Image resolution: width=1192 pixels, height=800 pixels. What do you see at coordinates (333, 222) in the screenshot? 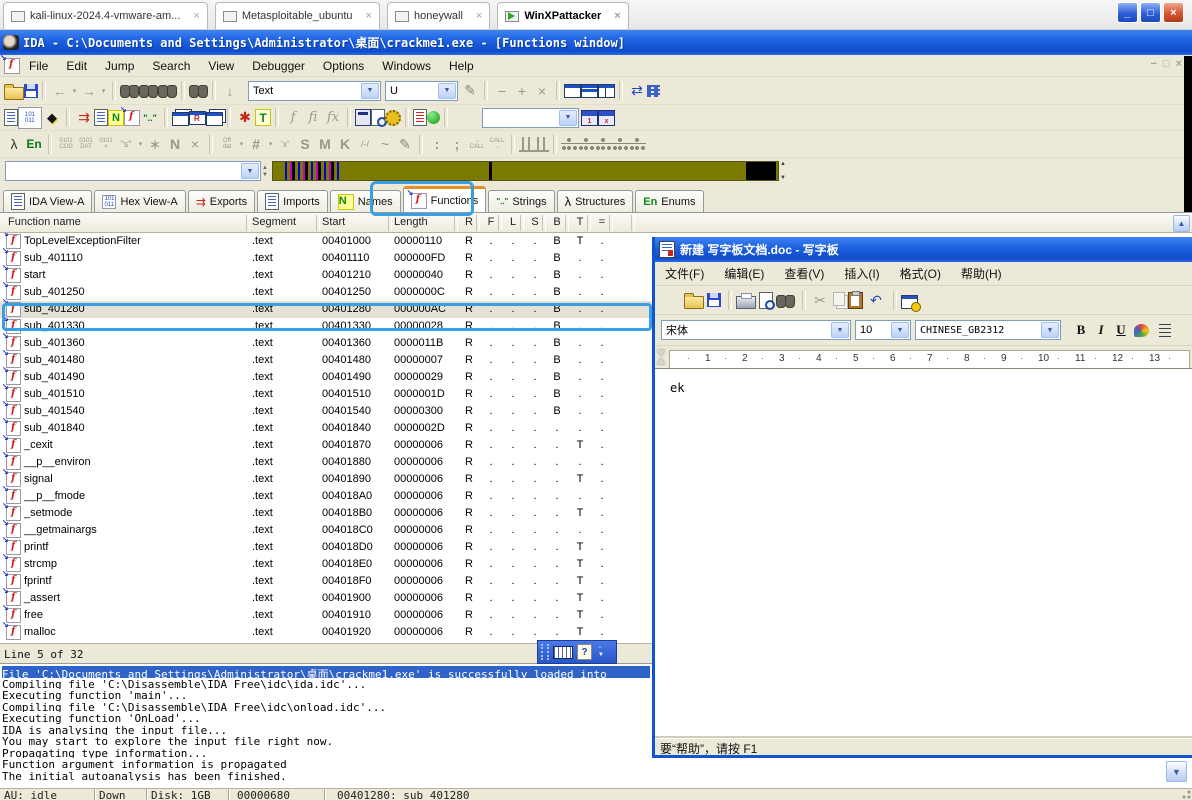
I see `column-header: Start` at bounding box center [333, 222].